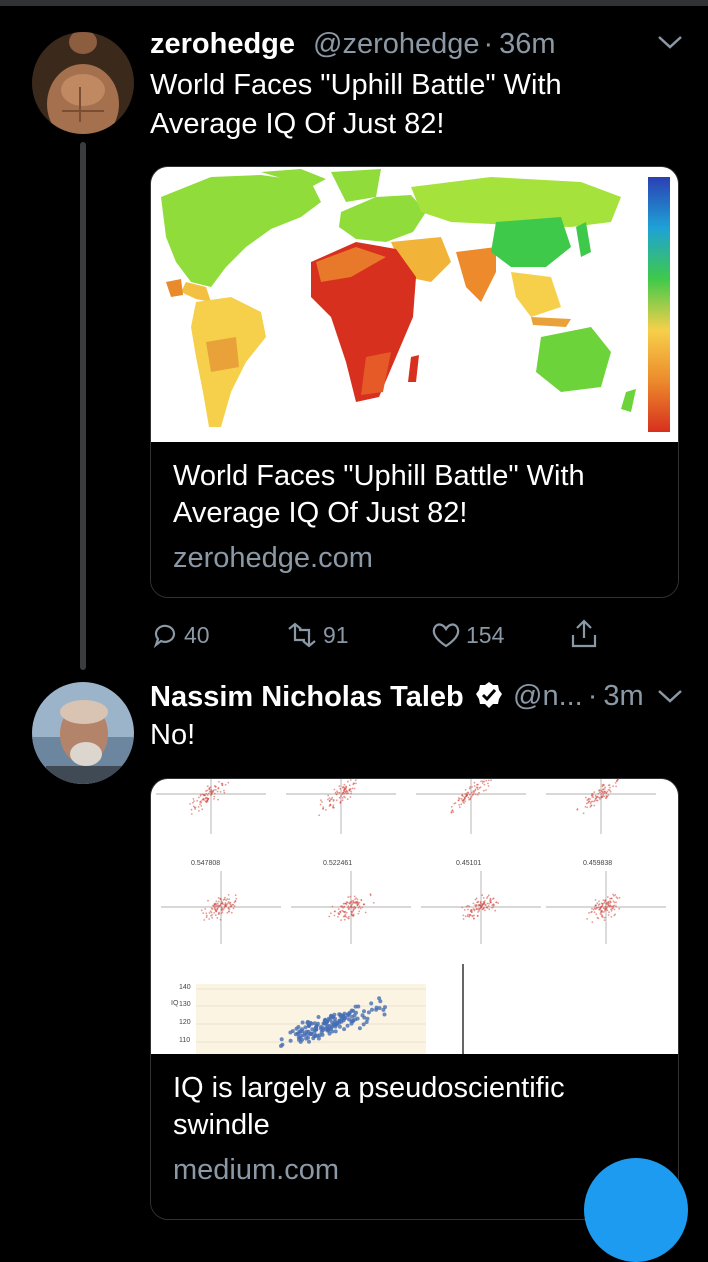 The height and width of the screenshot is (1262, 708). I want to click on tweet-text-line: World Faces "Uphill Battle" With, so click(410, 85).